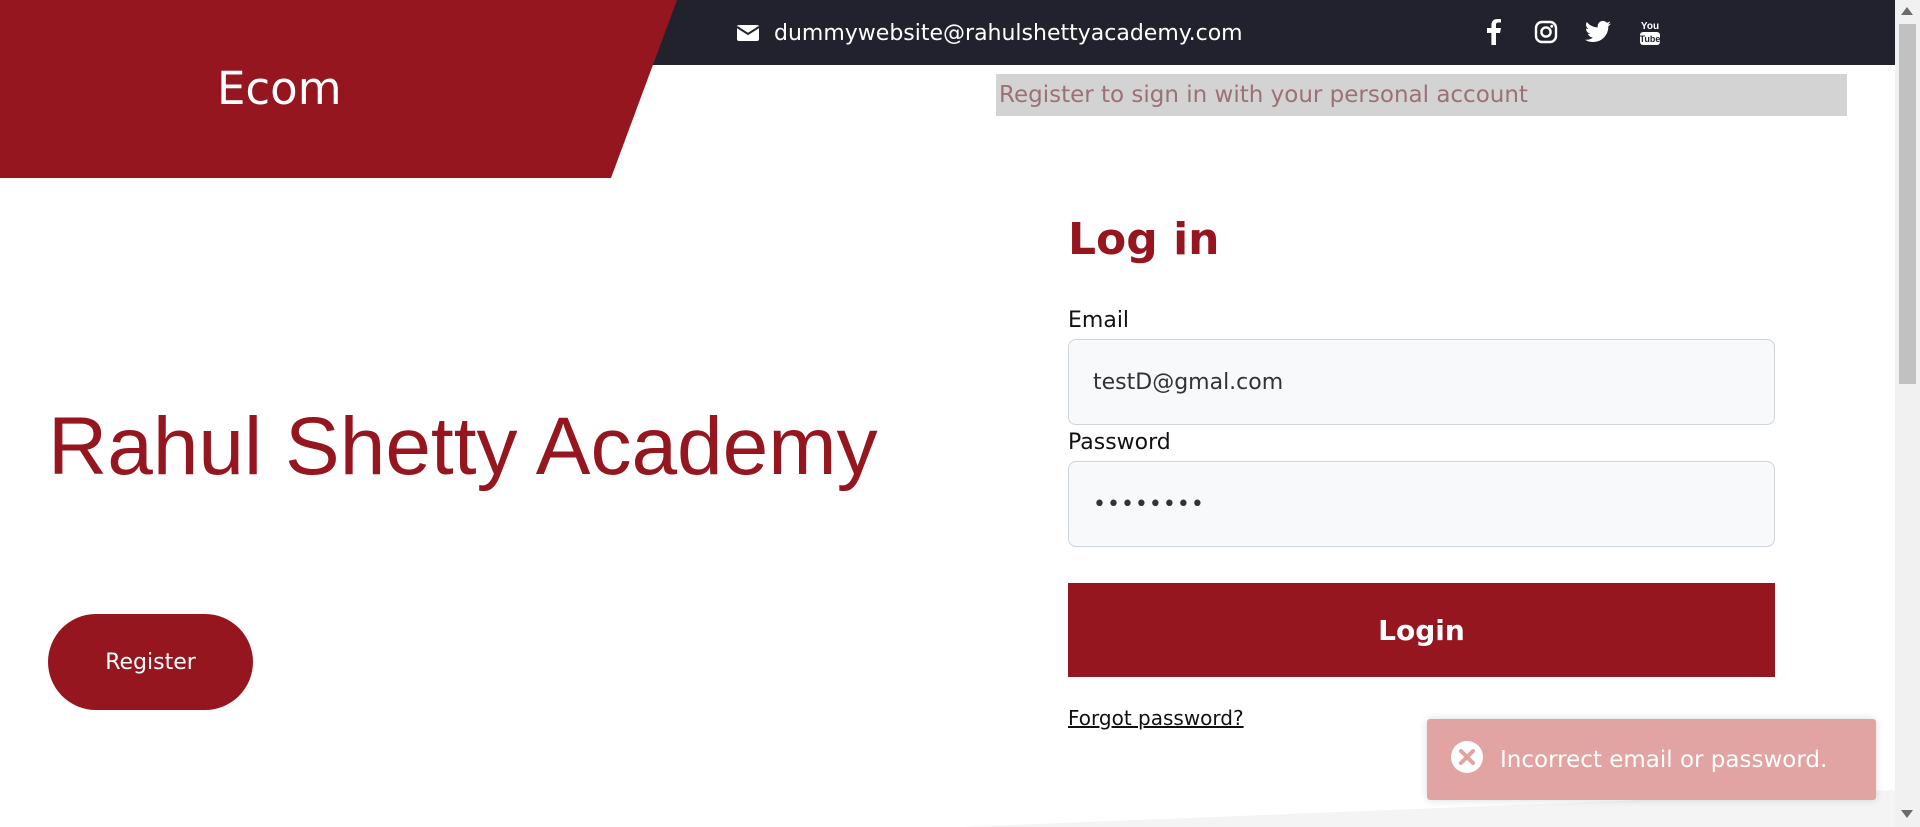 This screenshot has height=827, width=1920. Describe the element at coordinates (1907, 814) in the screenshot. I see `scroll-down-icon` at that location.